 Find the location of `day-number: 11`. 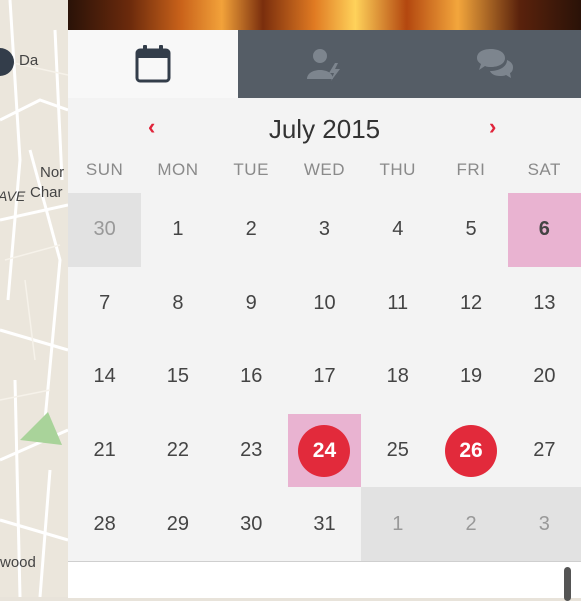

day-number: 11 is located at coordinates (397, 303).